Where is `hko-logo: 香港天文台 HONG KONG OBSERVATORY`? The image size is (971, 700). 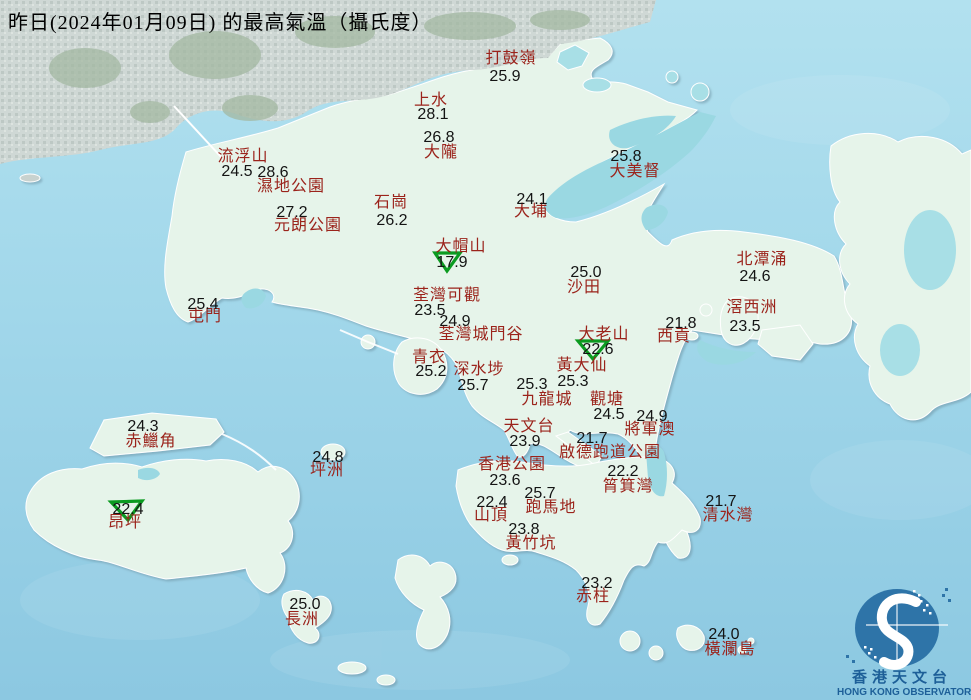
hko-logo: 香港天文台 HONG KONG OBSERVATORY is located at coordinates (904, 681).